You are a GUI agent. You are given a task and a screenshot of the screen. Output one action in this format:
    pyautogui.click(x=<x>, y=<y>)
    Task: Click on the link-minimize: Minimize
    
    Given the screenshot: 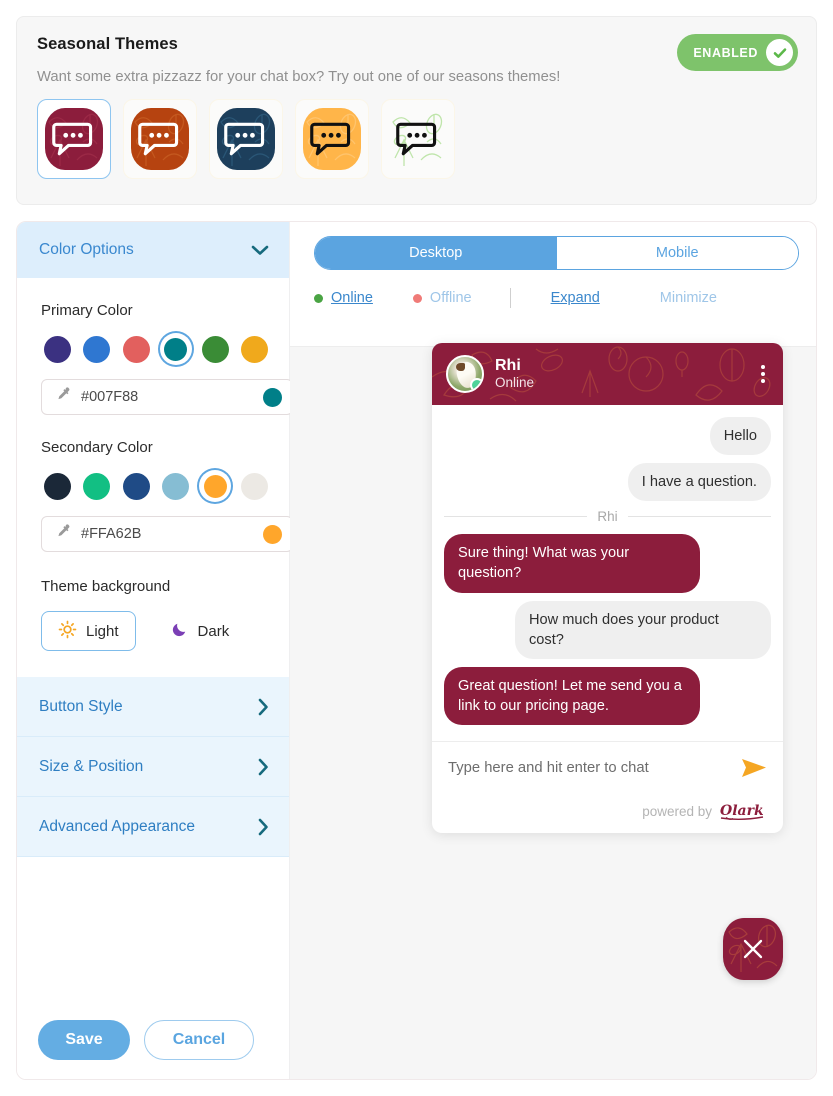 What is the action you would take?
    pyautogui.click(x=688, y=298)
    